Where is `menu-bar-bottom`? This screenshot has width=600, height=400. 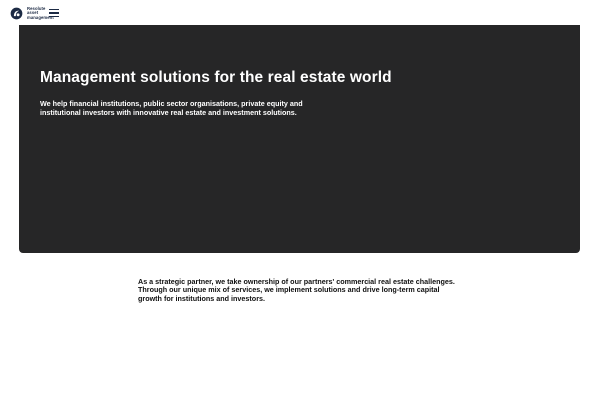 menu-bar-bottom is located at coordinates (54, 16).